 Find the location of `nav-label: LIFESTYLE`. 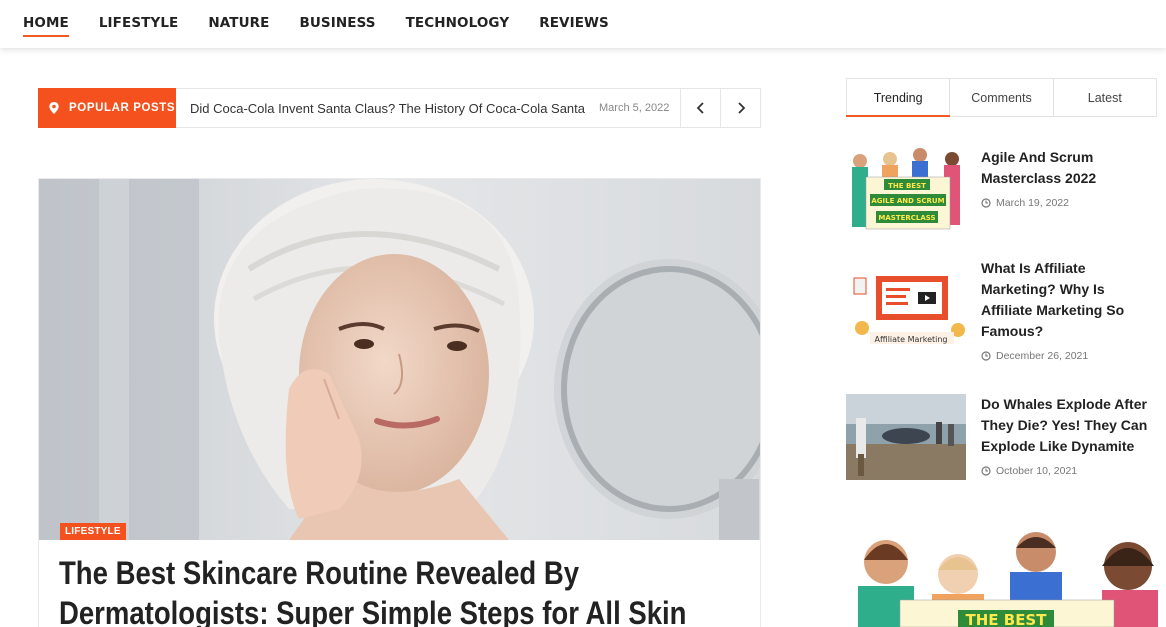

nav-label: LIFESTYLE is located at coordinates (138, 23).